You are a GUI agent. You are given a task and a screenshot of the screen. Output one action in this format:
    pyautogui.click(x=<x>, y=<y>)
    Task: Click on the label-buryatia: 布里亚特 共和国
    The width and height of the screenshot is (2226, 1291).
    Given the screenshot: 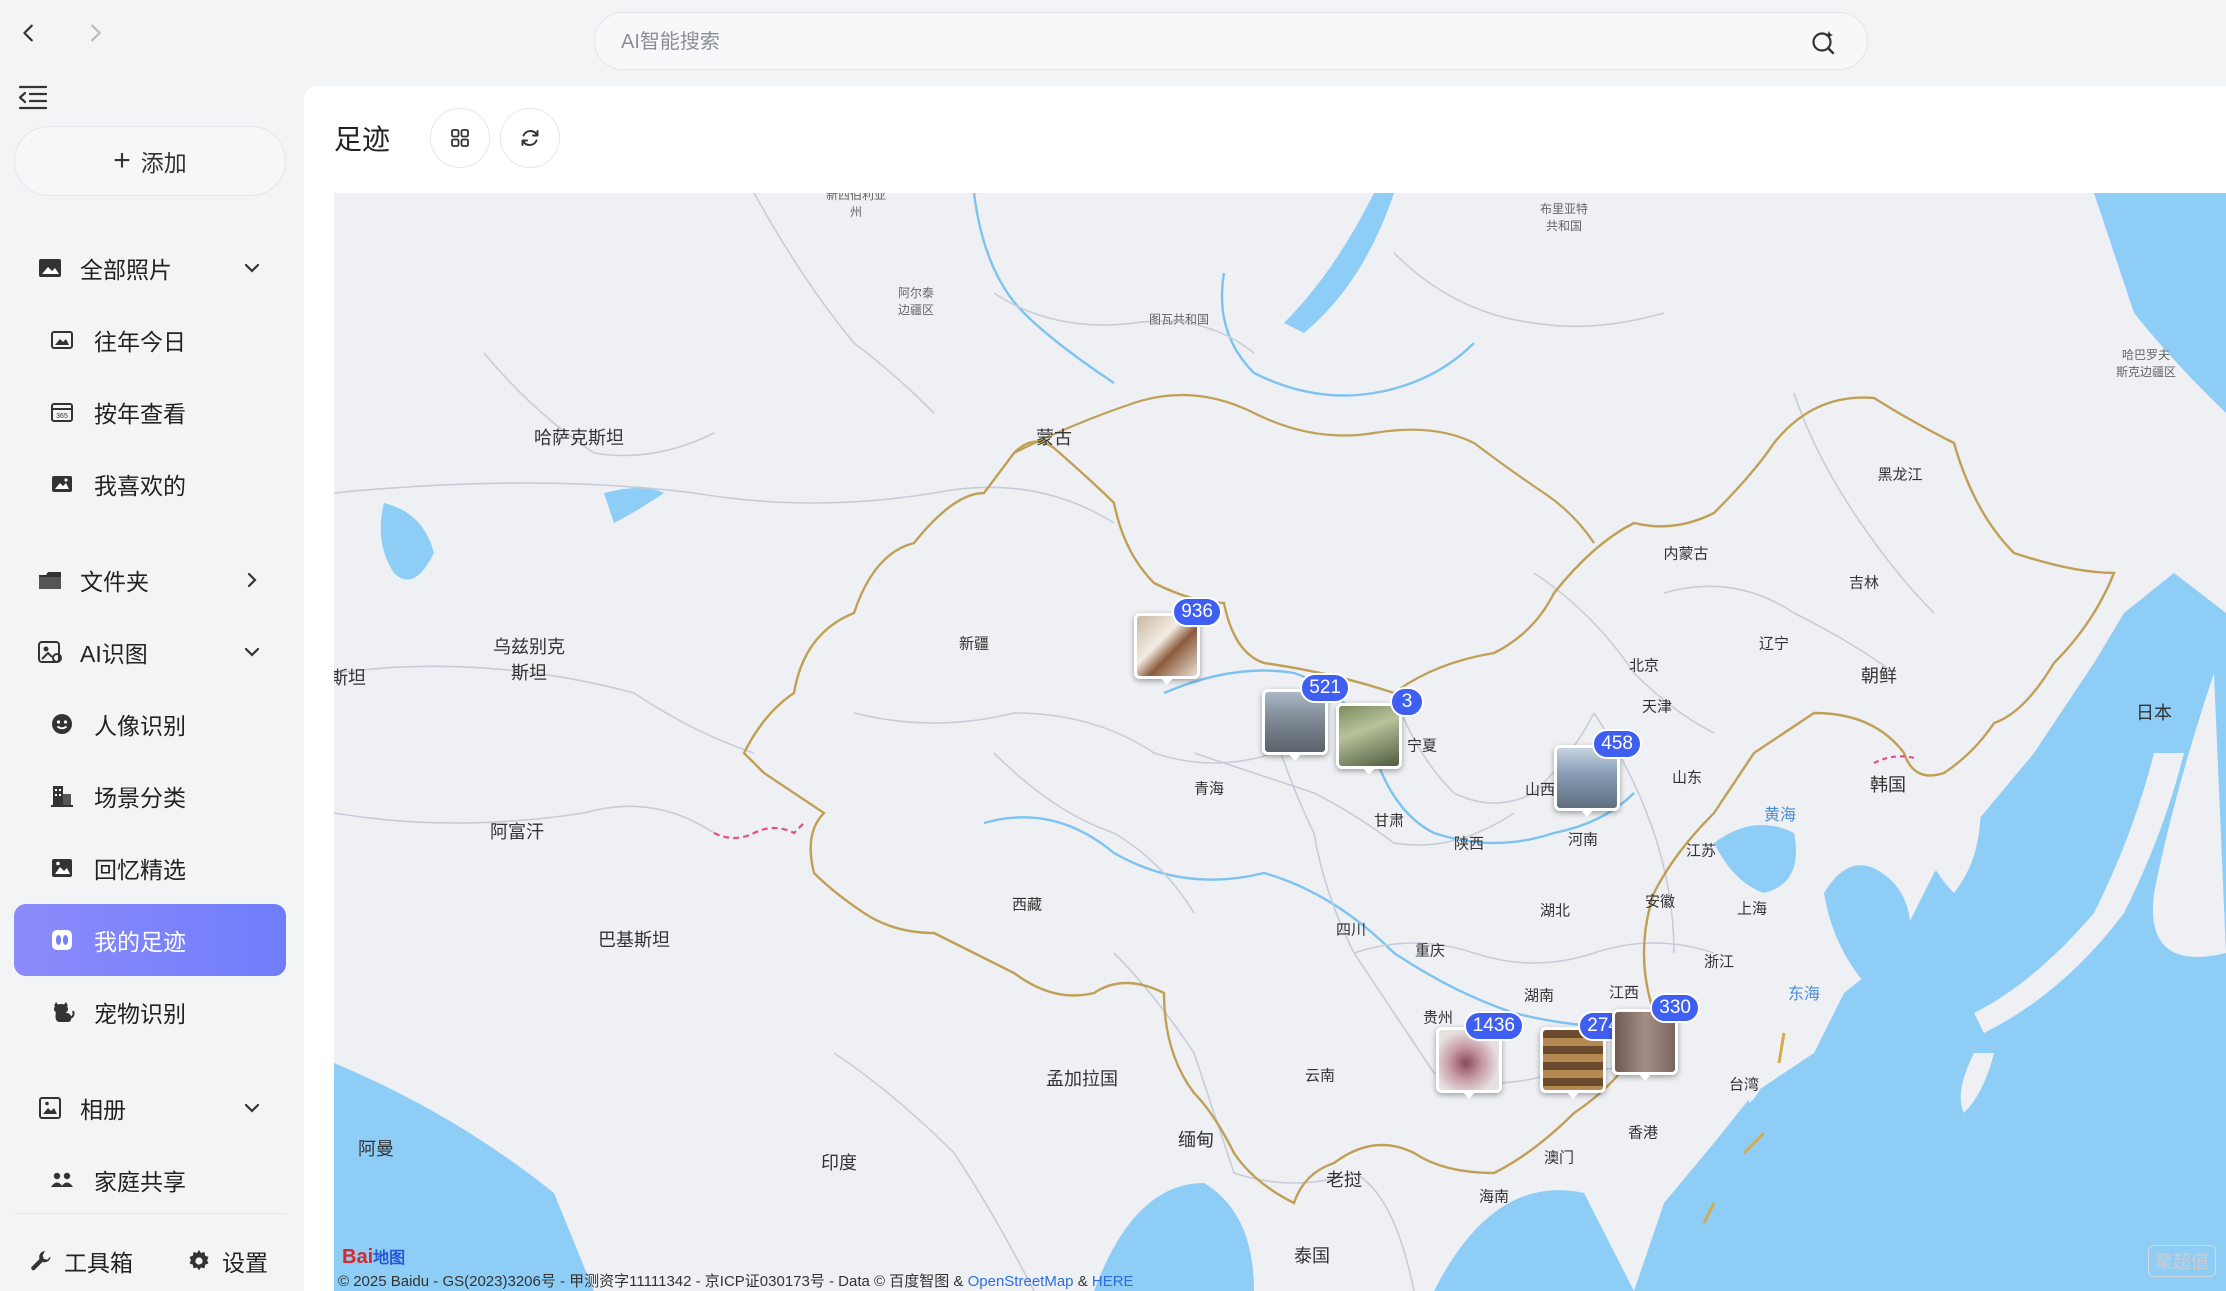 What is the action you would take?
    pyautogui.click(x=1564, y=217)
    